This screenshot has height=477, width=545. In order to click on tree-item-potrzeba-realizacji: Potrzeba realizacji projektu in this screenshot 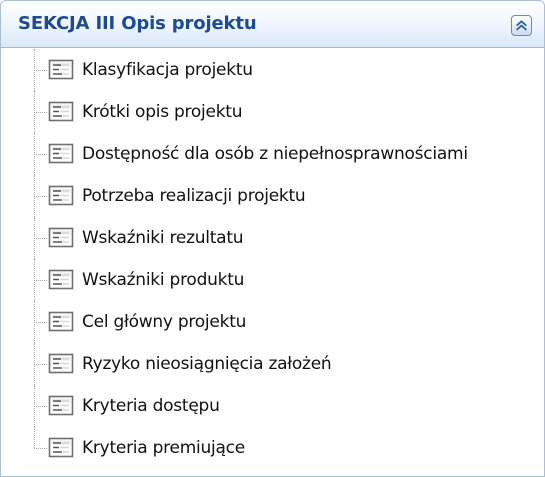, I will do `click(272, 196)`.